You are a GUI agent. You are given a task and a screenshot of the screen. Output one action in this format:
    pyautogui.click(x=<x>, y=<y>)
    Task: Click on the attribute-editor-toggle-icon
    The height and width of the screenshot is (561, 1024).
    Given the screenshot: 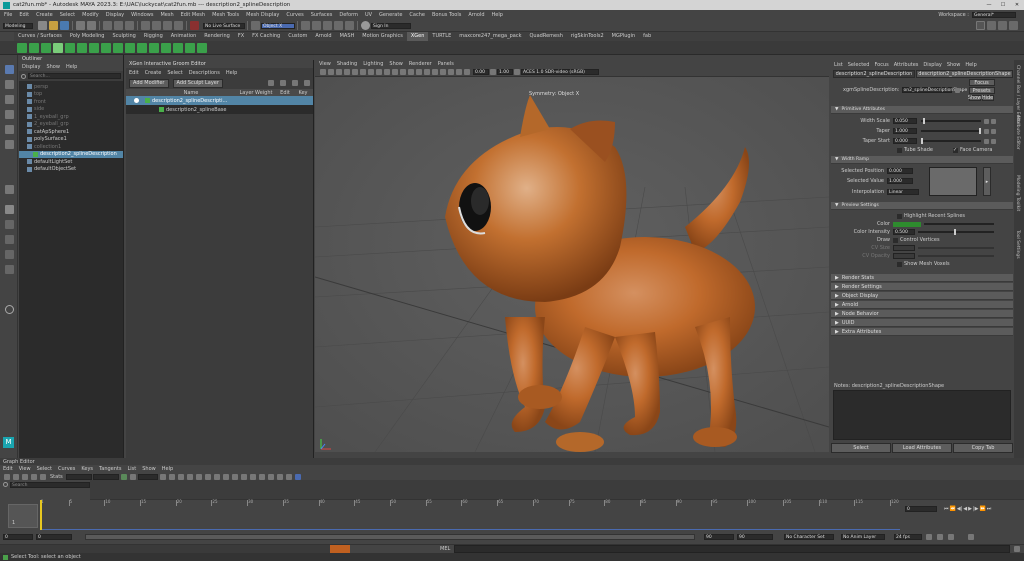 What is the action you would take?
    pyautogui.click(x=1002, y=25)
    